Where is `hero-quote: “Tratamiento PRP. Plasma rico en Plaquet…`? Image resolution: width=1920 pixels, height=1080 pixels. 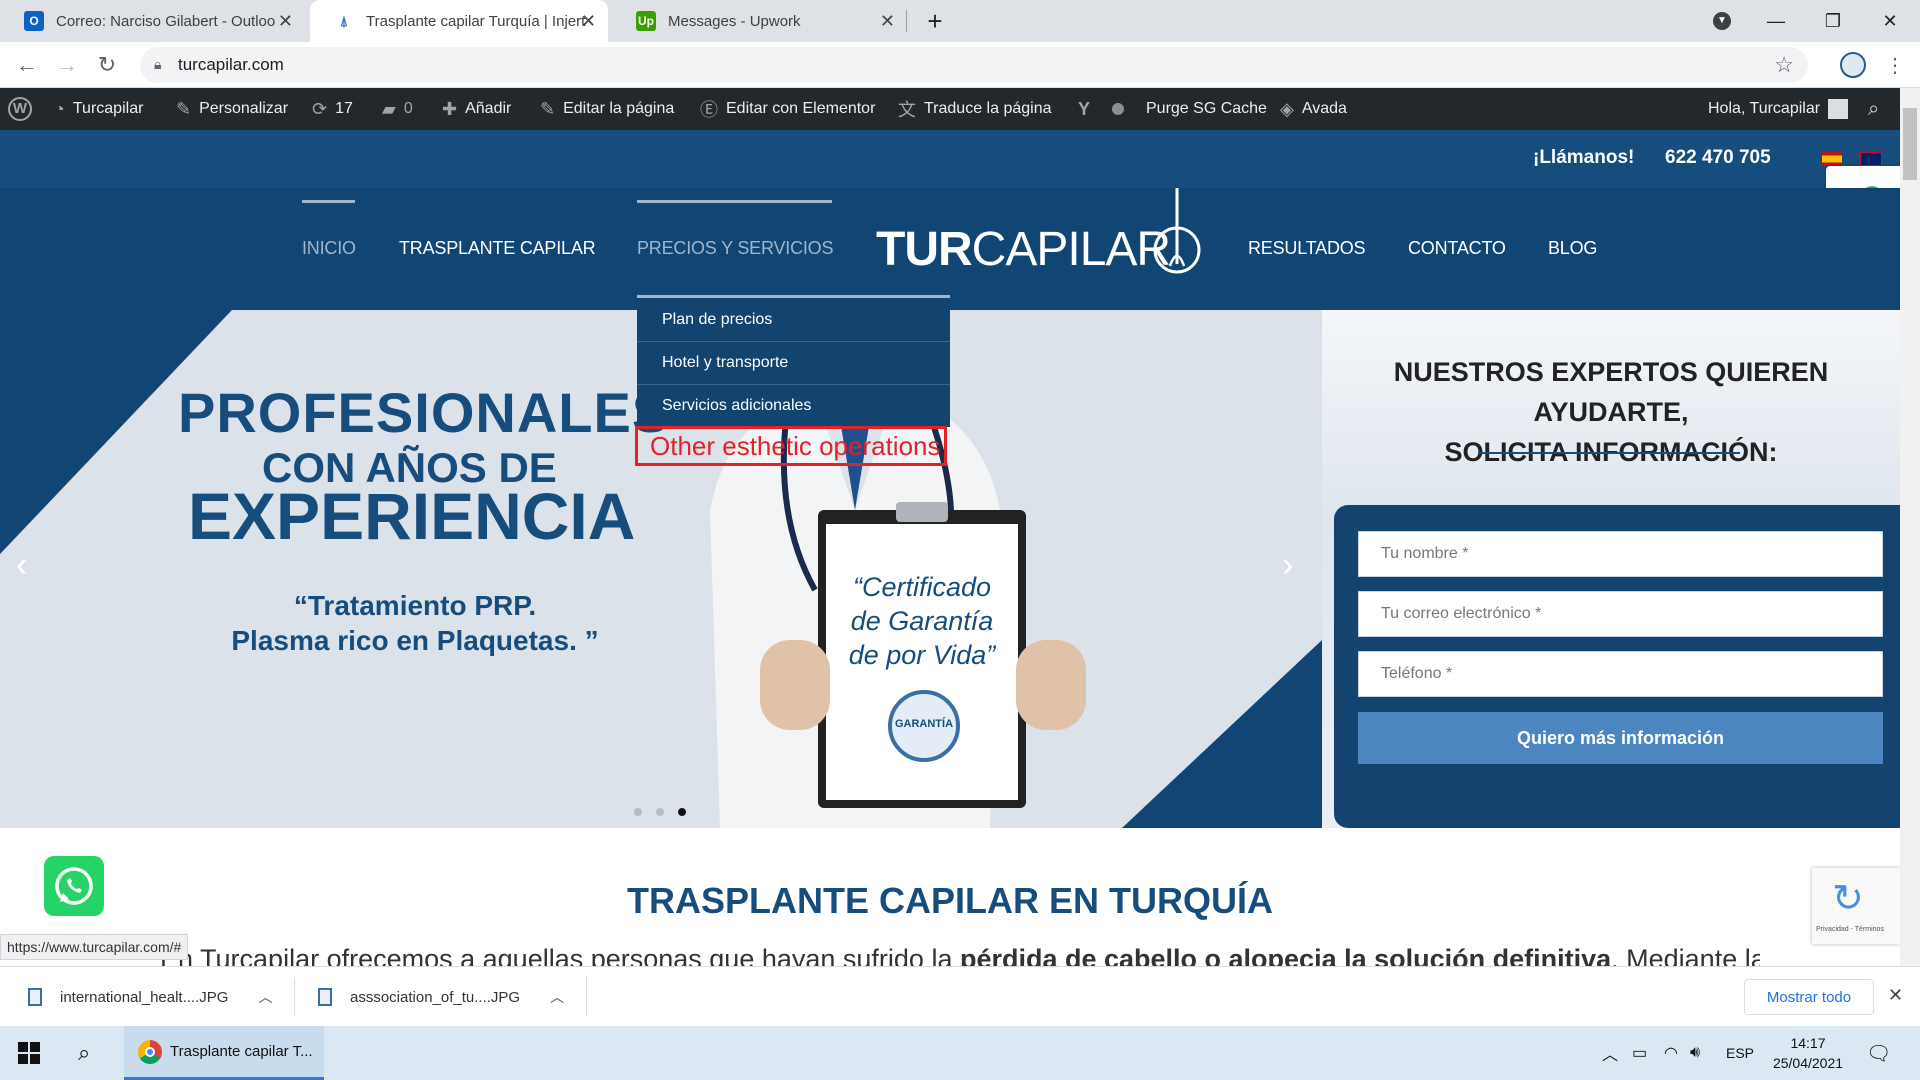 hero-quote: “Tratamiento PRP. Plasma rico en Plaquet… is located at coordinates (415, 623).